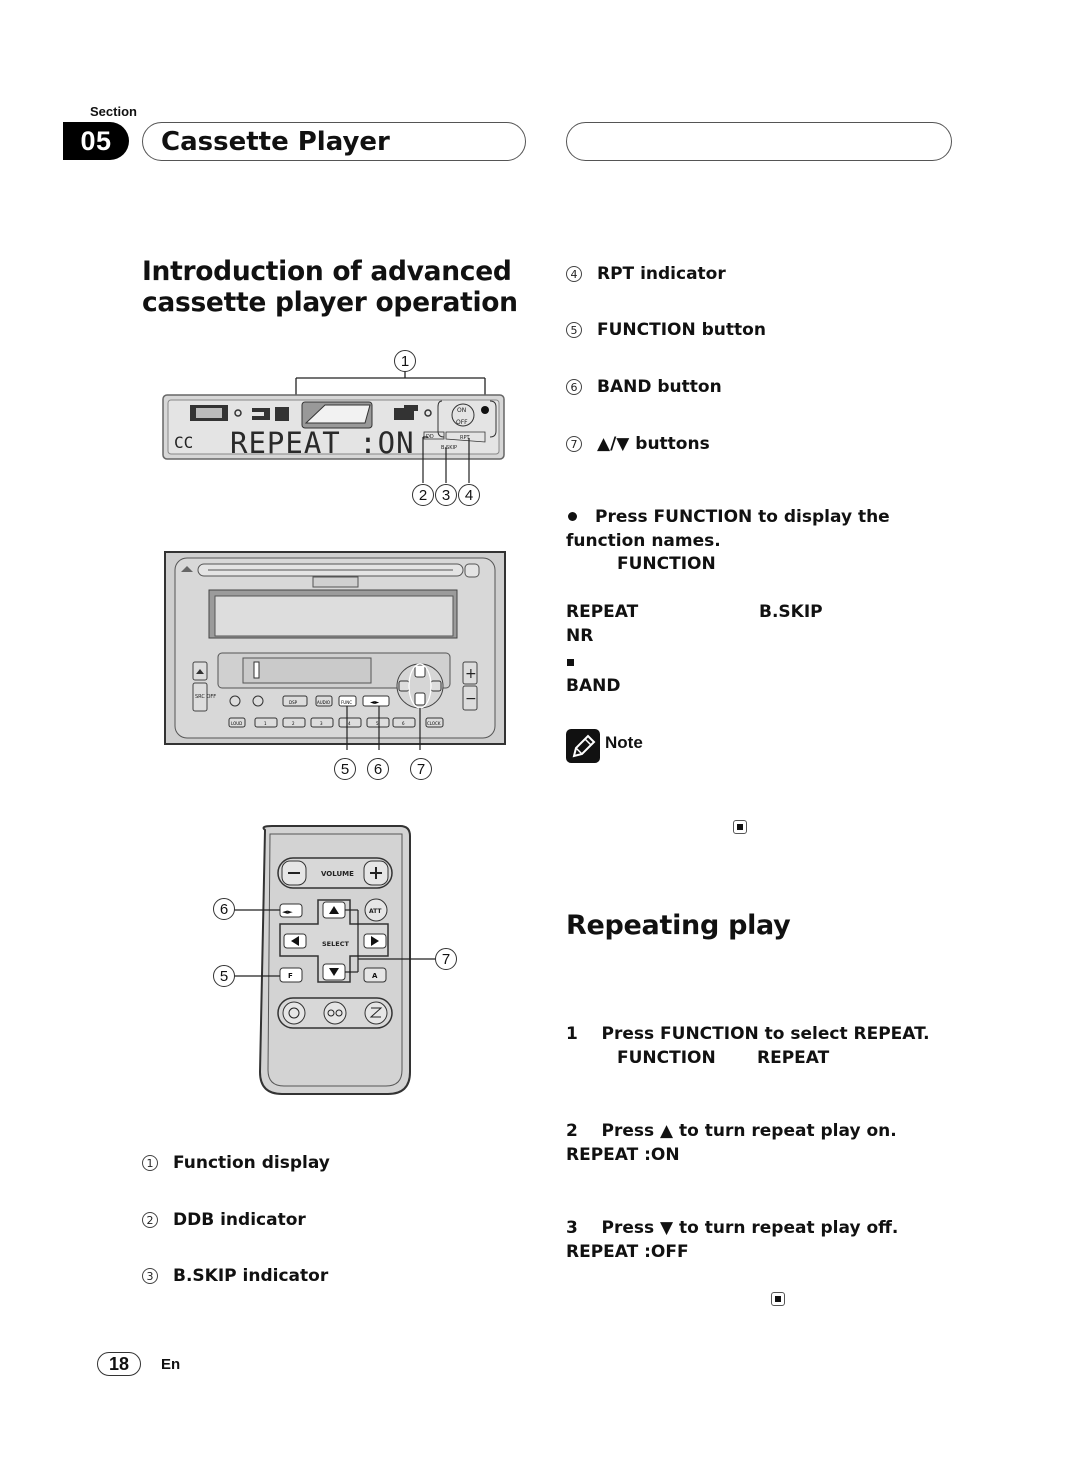 The height and width of the screenshot is (1479, 1080). What do you see at coordinates (462, 422) in the screenshot?
I see `lcd-off-label: OFF` at bounding box center [462, 422].